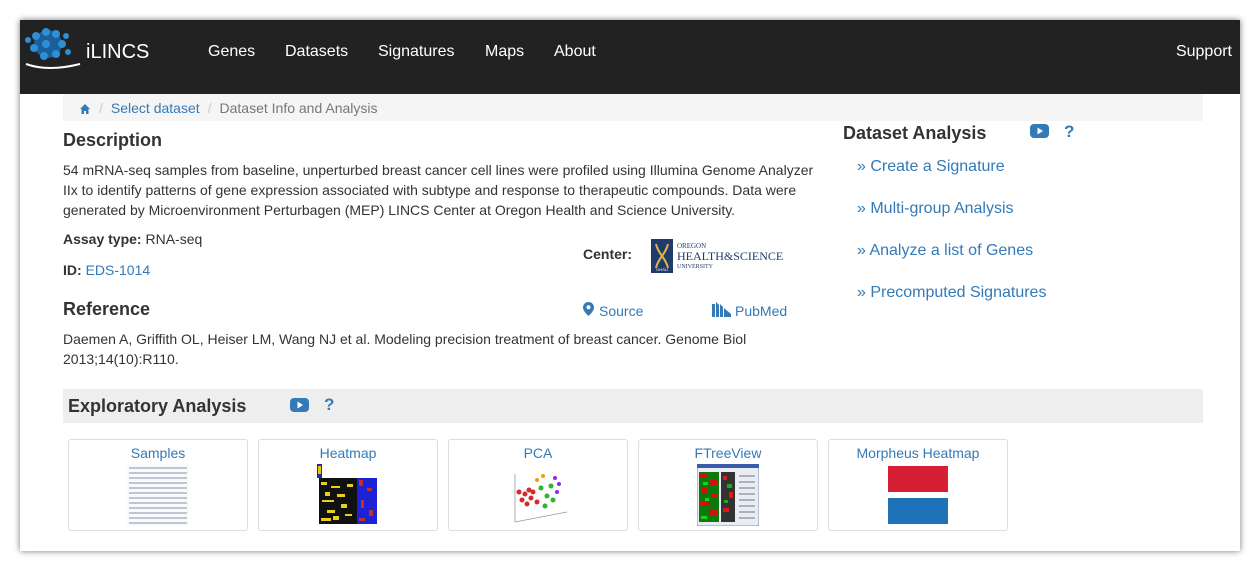  Describe the element at coordinates (316, 52) in the screenshot. I see `nav-datasets: Datasets` at that location.